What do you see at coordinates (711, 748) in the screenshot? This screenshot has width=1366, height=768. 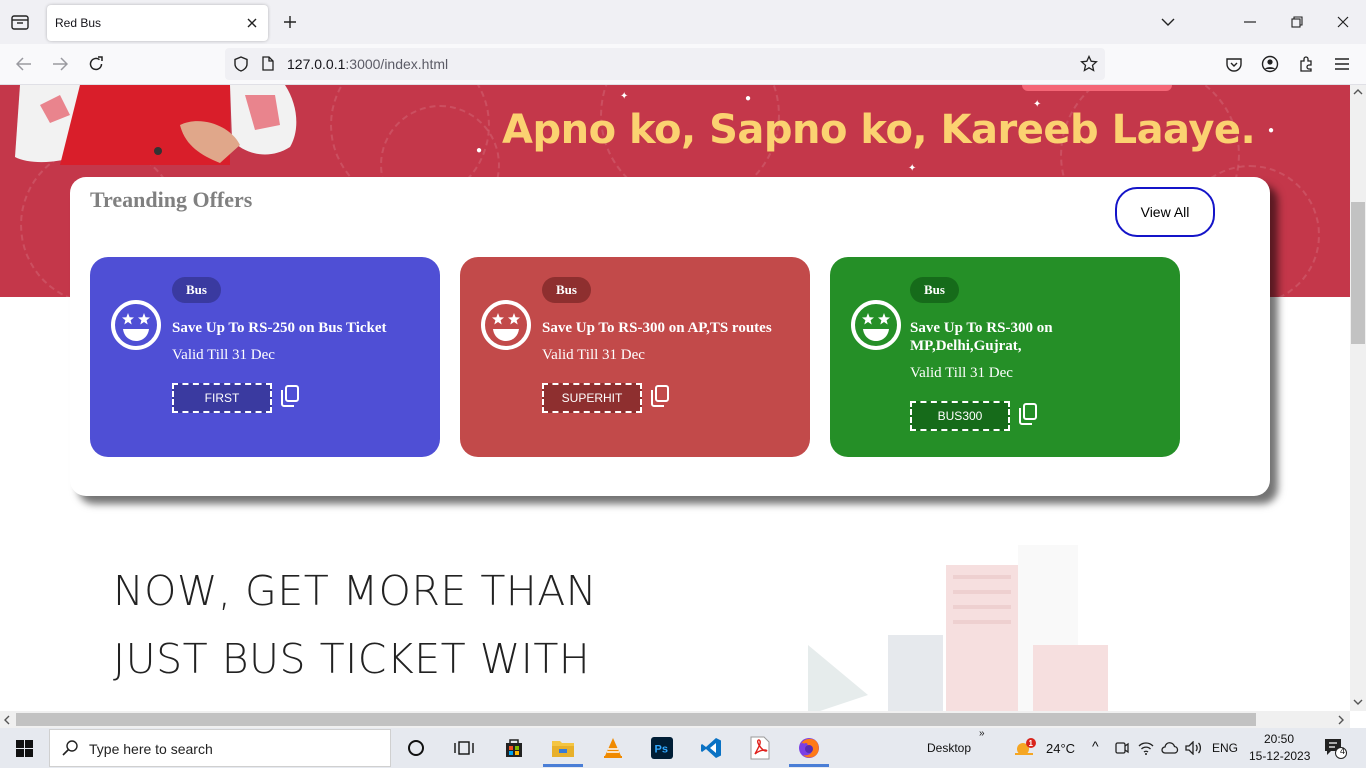 I see `vscode-icon` at bounding box center [711, 748].